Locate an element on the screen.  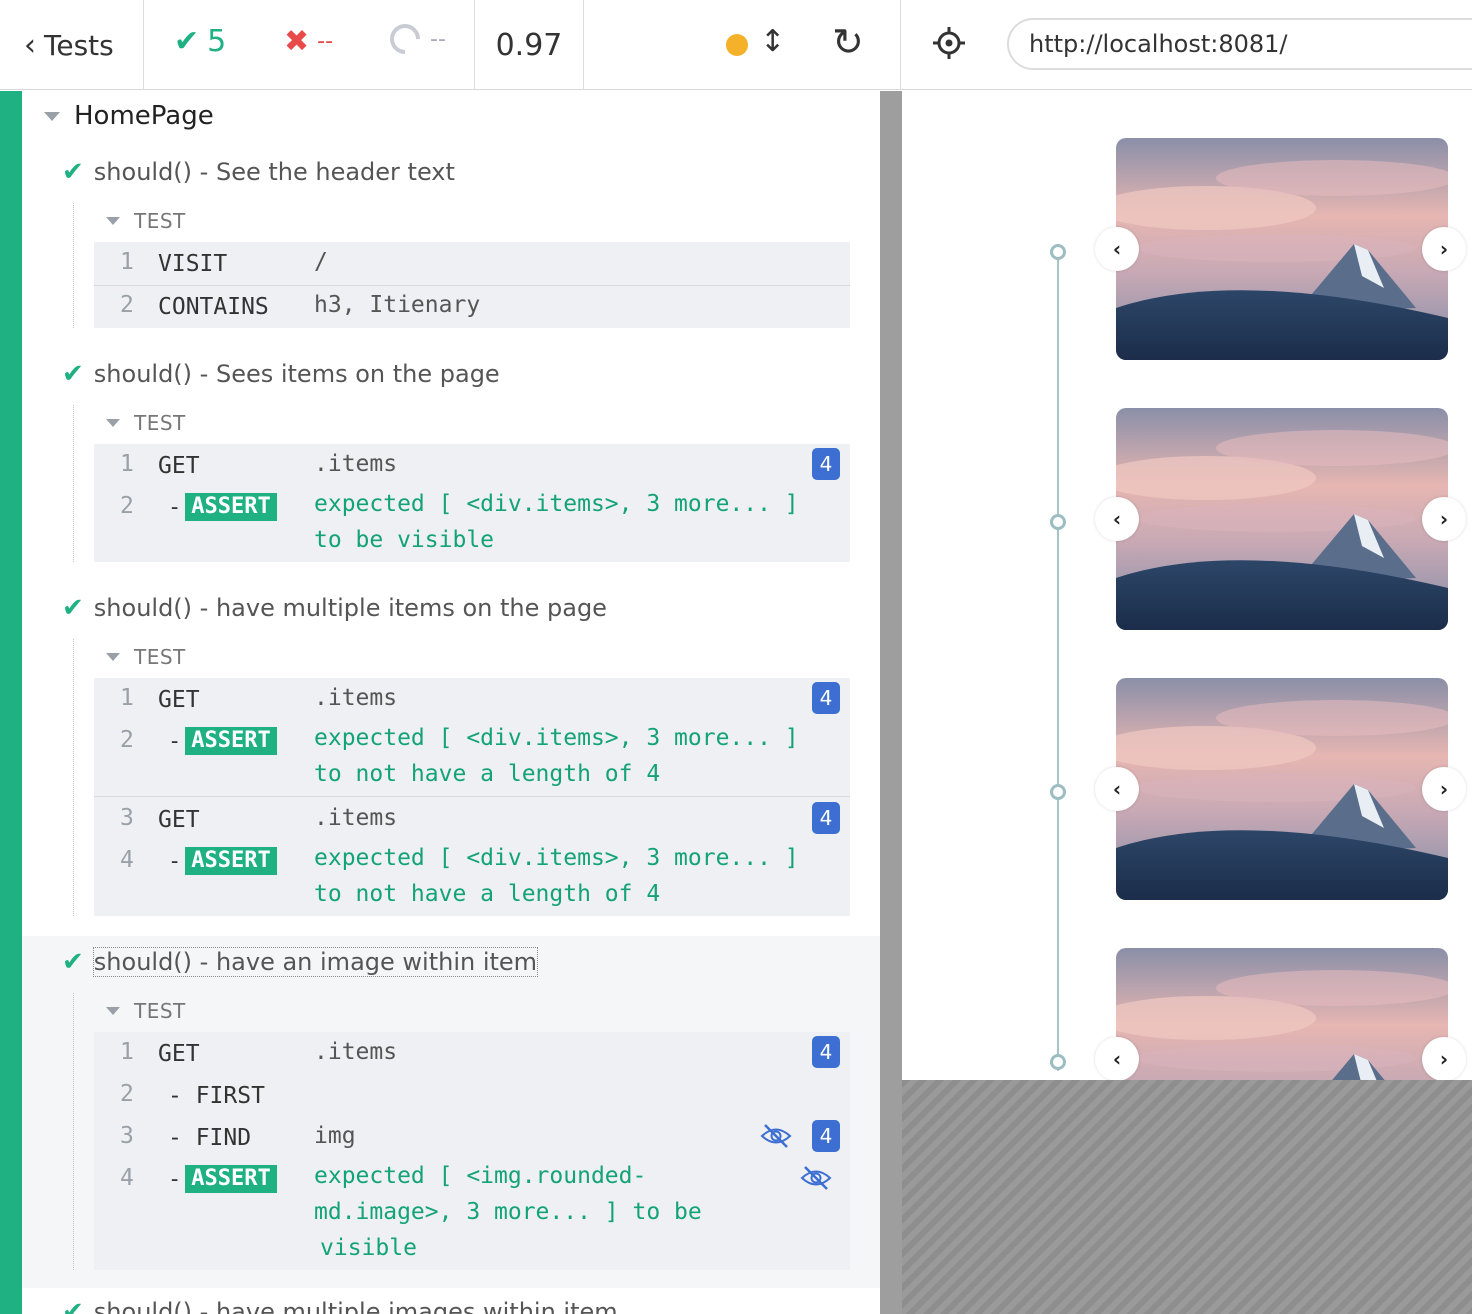
failed-count: ✖ -- is located at coordinates (308, 41).